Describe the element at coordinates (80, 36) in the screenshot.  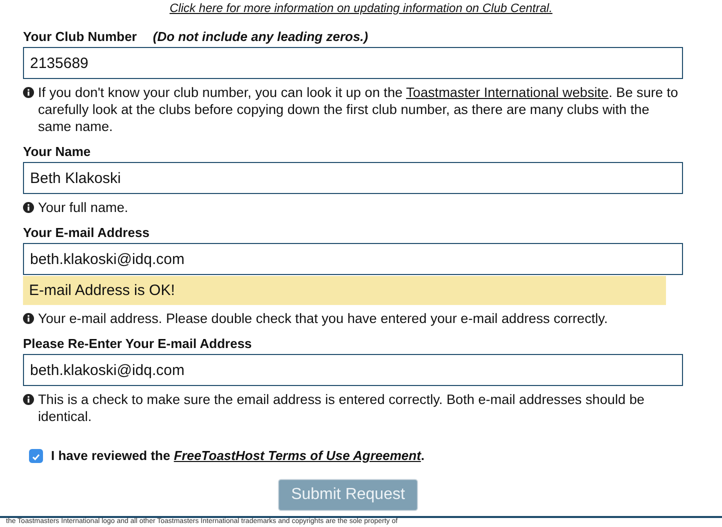
I see `field-label: Your Club Number` at that location.